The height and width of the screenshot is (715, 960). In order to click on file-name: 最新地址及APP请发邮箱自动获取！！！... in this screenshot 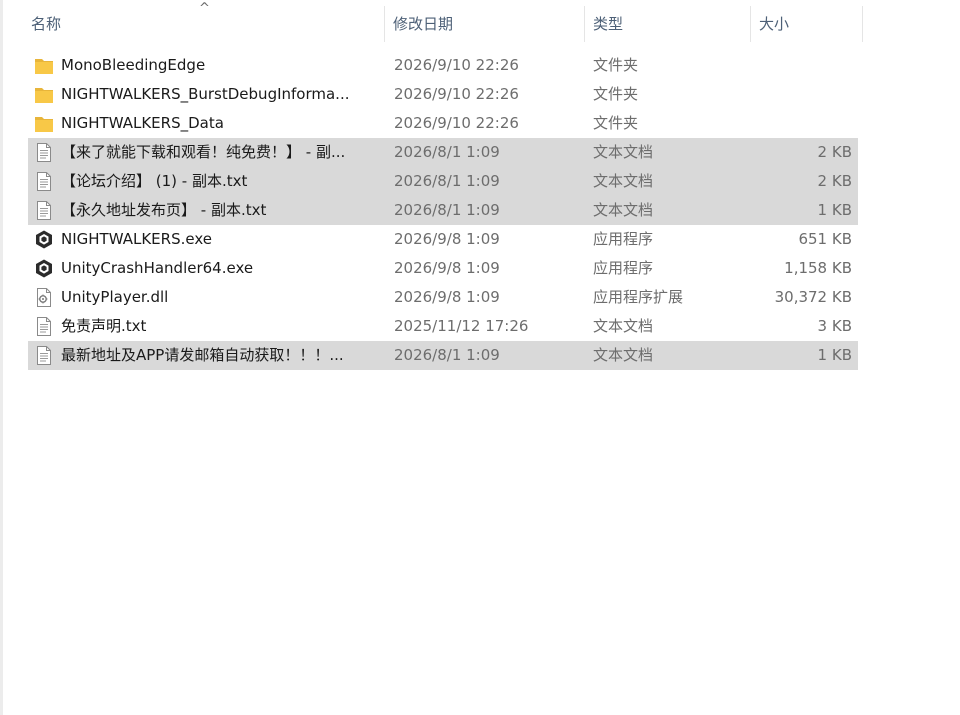, I will do `click(202, 355)`.